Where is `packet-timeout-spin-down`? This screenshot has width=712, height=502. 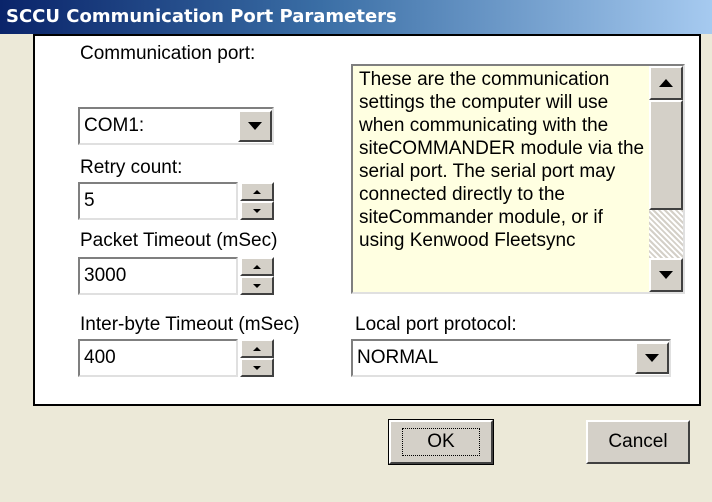
packet-timeout-spin-down is located at coordinates (257, 285).